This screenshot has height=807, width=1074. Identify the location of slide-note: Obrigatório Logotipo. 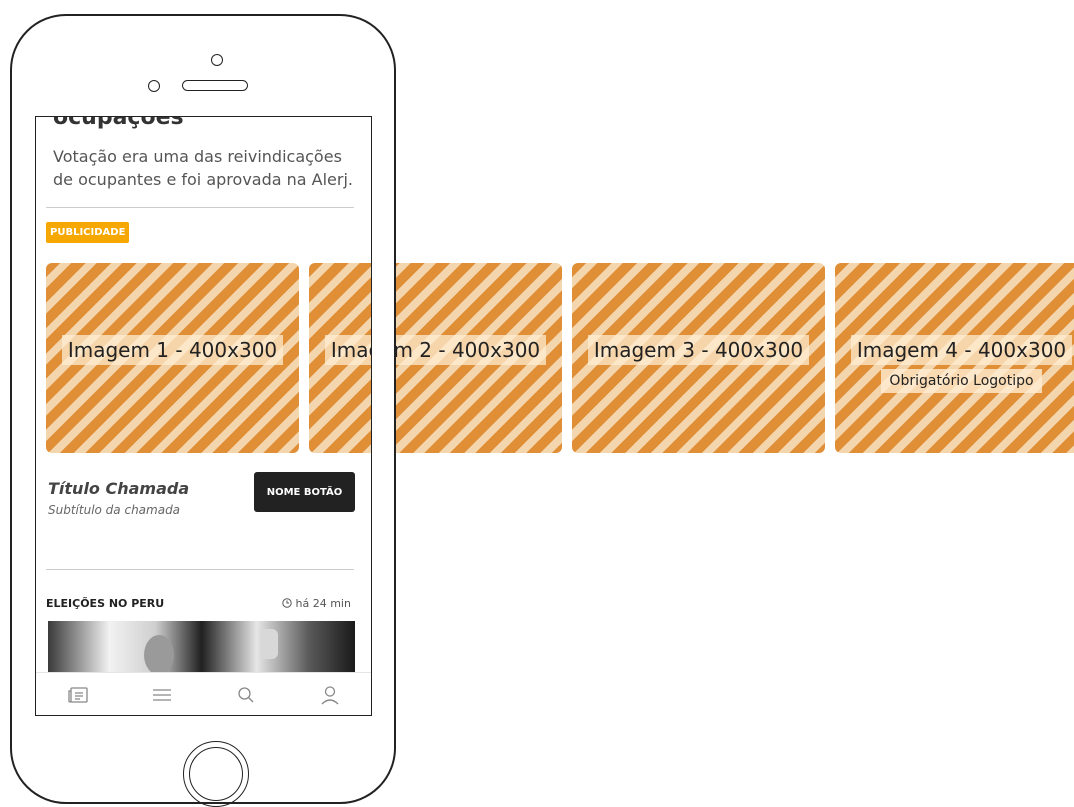
(954, 381).